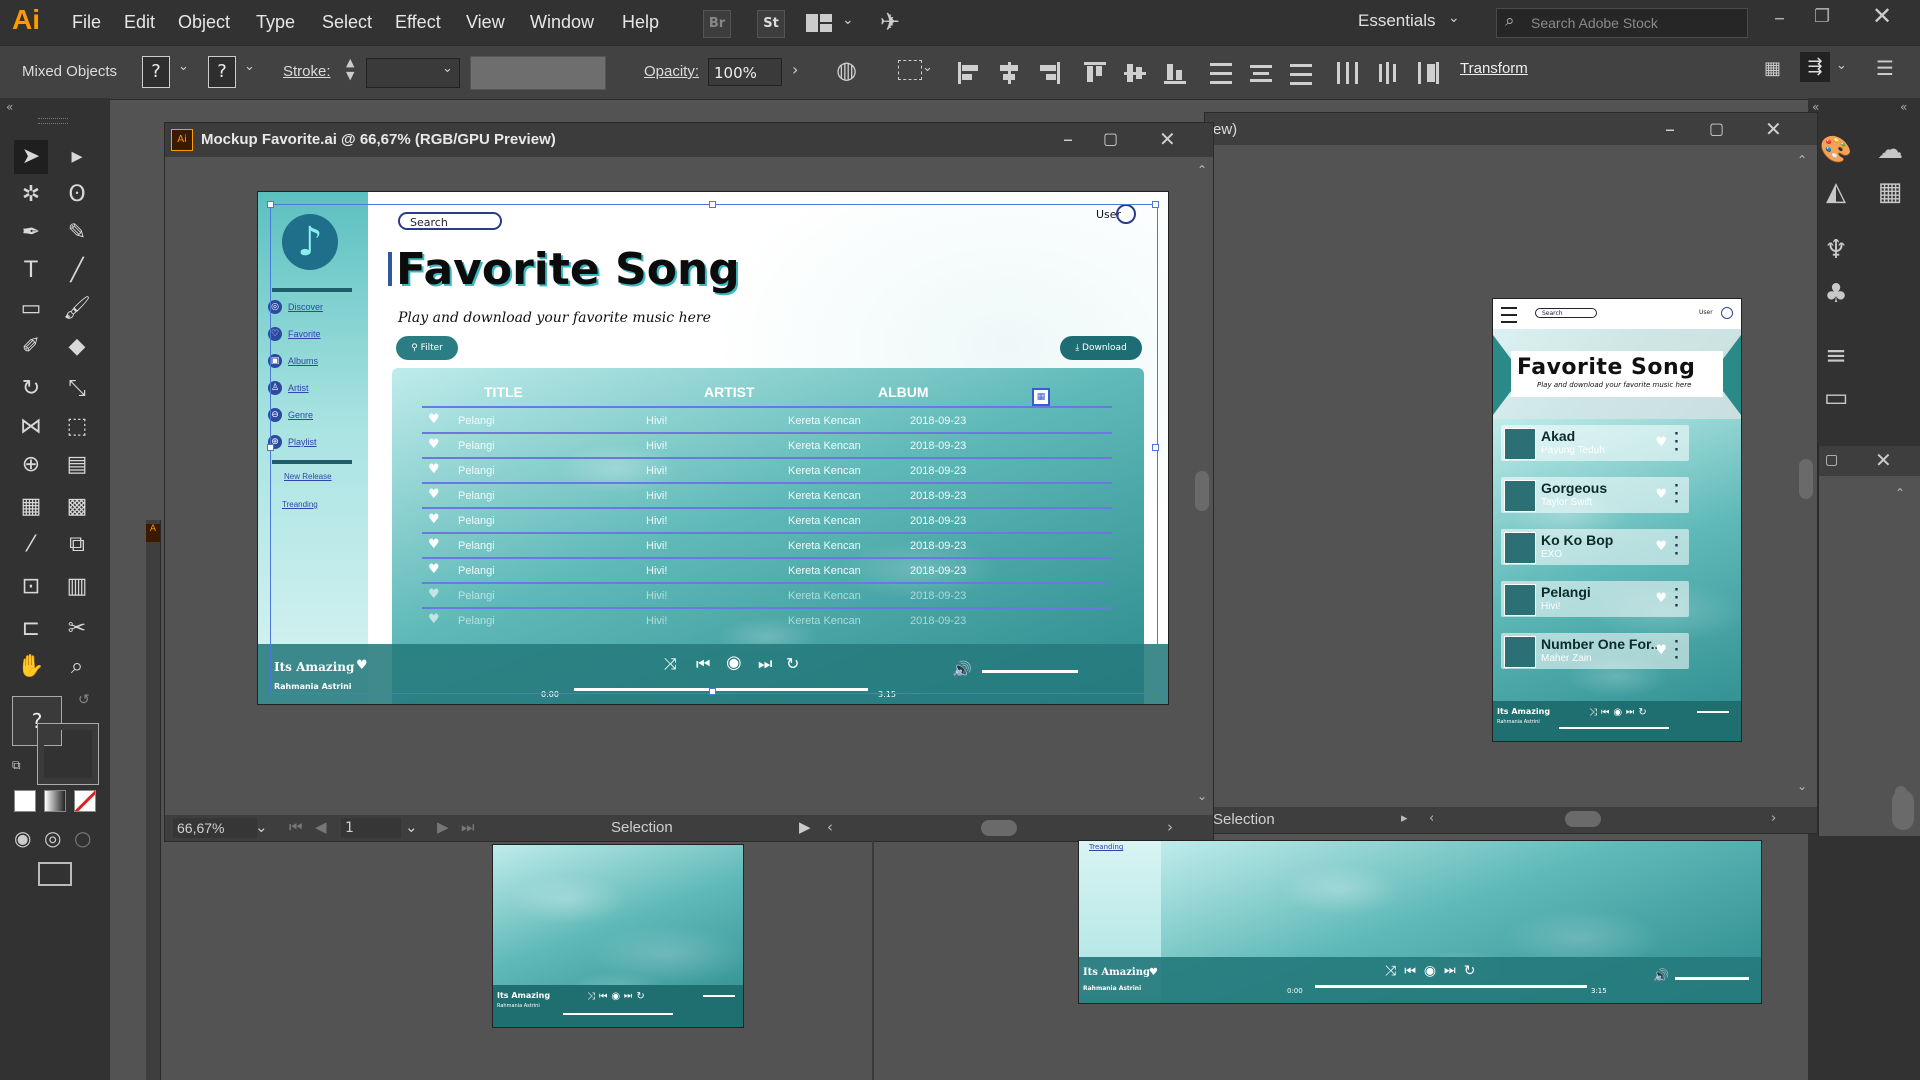  What do you see at coordinates (156, 72) in the screenshot?
I see `fill-swatch: ?` at bounding box center [156, 72].